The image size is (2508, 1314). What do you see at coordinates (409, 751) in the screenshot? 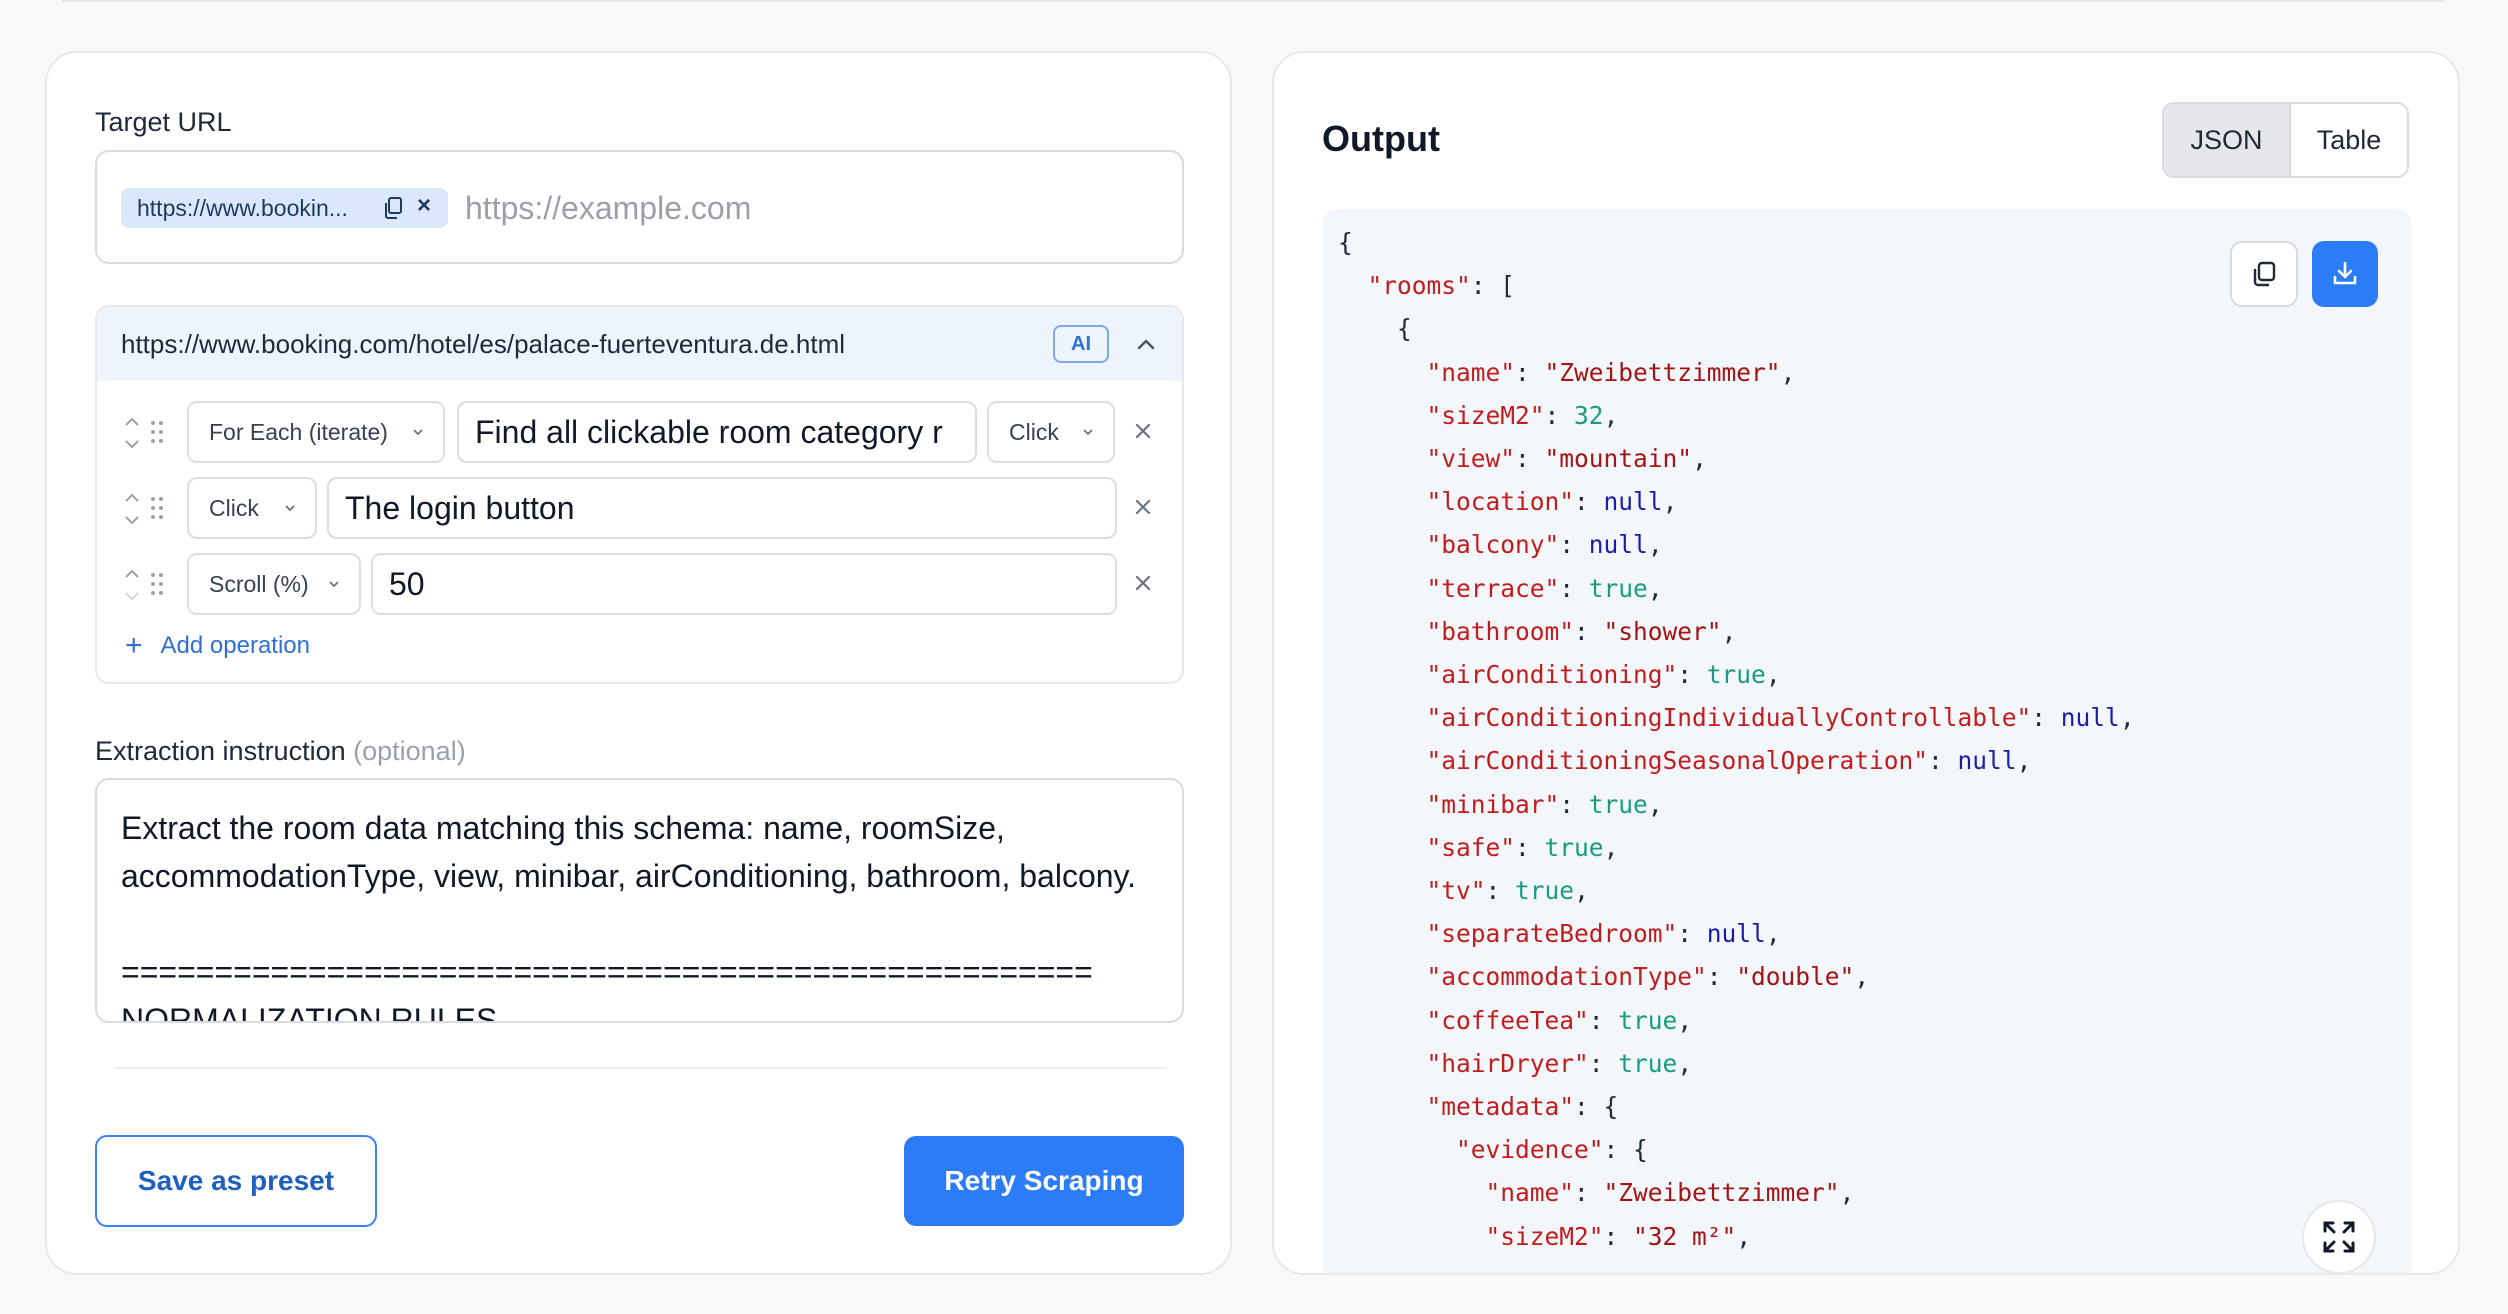
I see `extraction-optional-text: (optional)` at bounding box center [409, 751].